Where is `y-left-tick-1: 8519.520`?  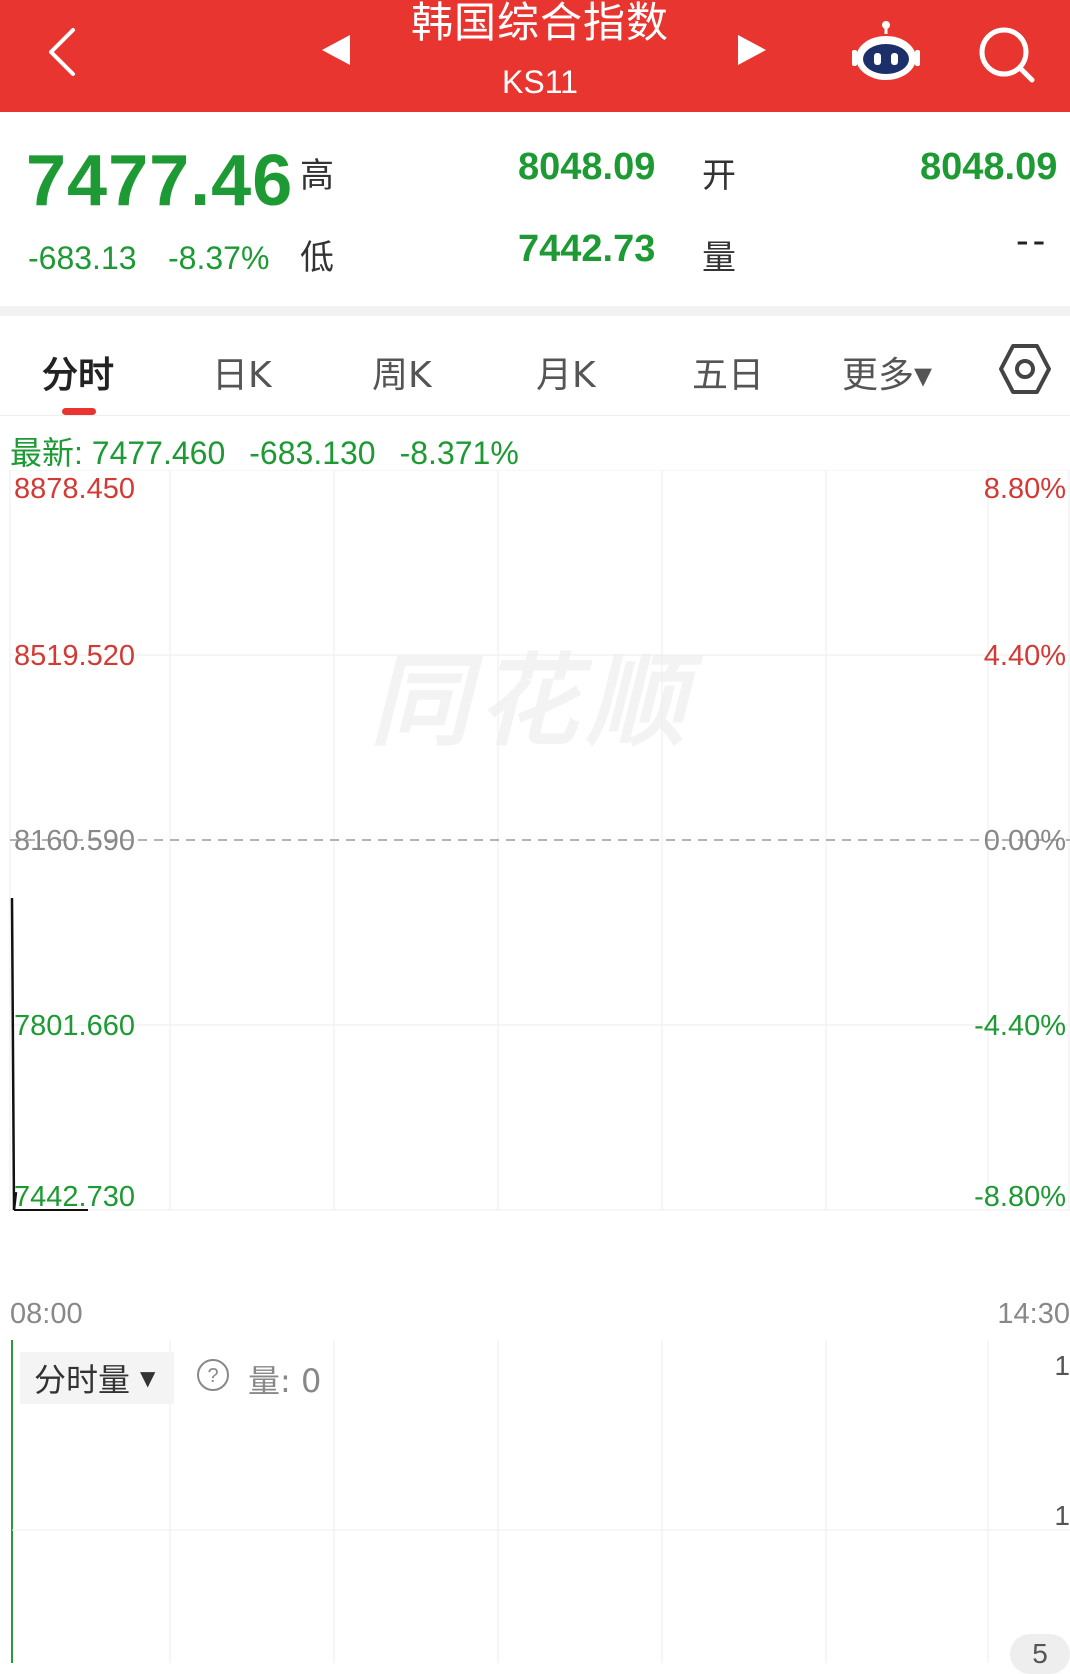
y-left-tick-1: 8519.520 is located at coordinates (74, 656).